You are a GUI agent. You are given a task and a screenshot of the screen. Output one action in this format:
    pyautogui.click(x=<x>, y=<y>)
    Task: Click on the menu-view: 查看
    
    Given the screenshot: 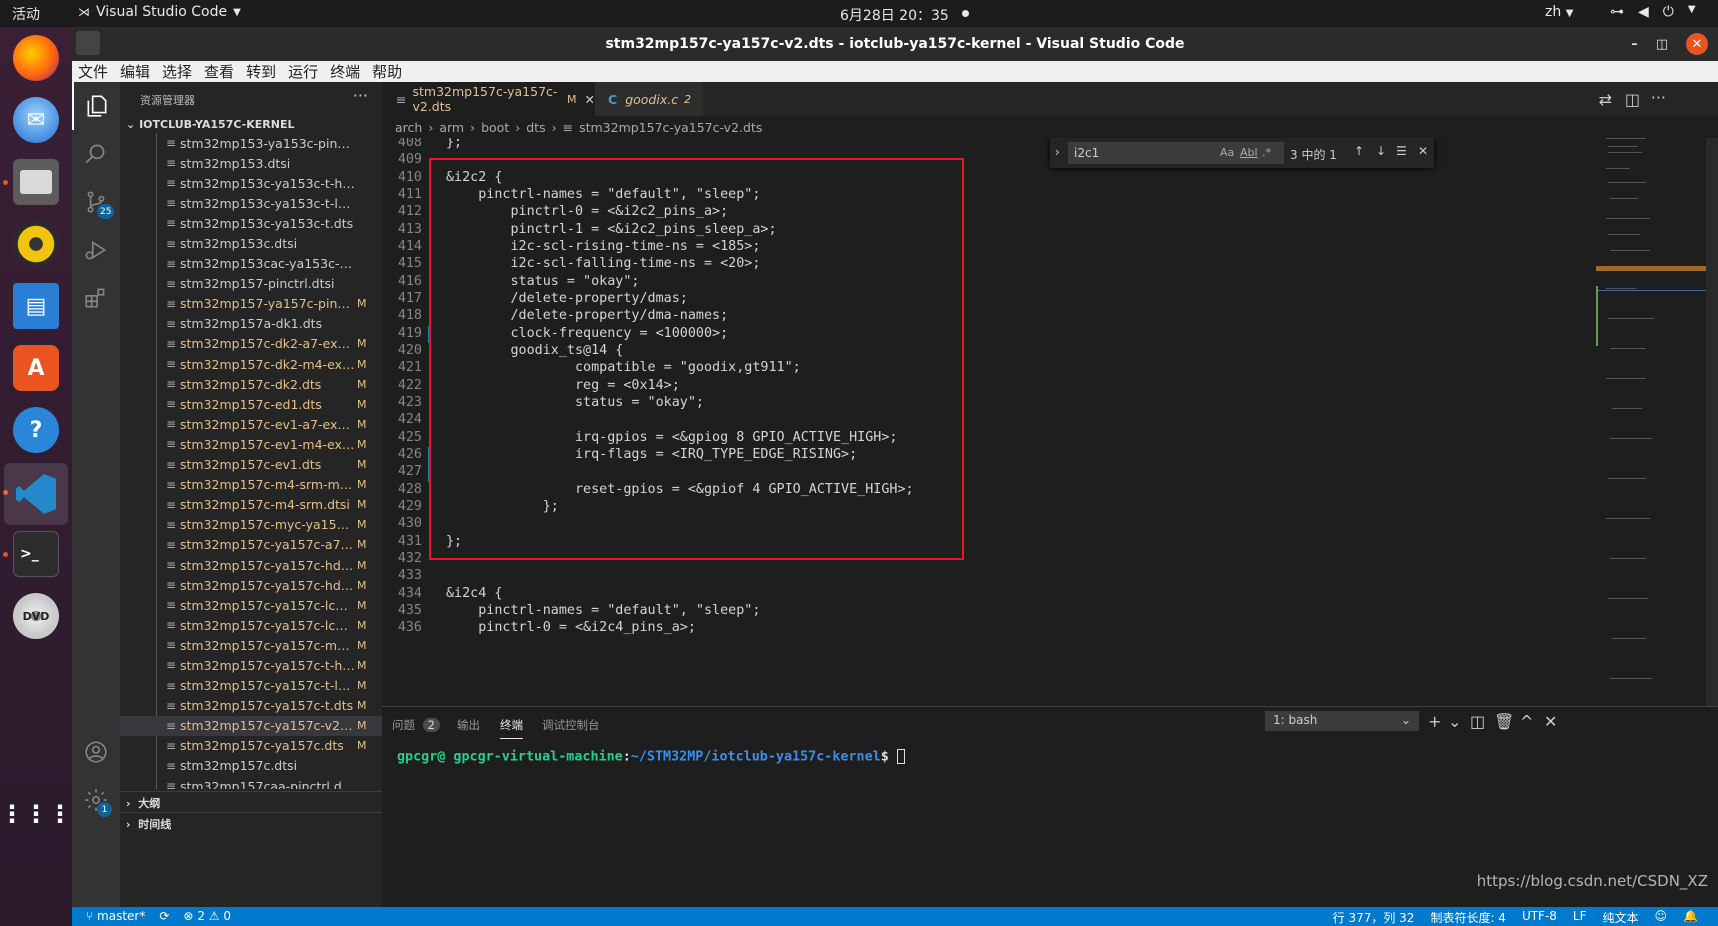 What is the action you would take?
    pyautogui.click(x=219, y=71)
    